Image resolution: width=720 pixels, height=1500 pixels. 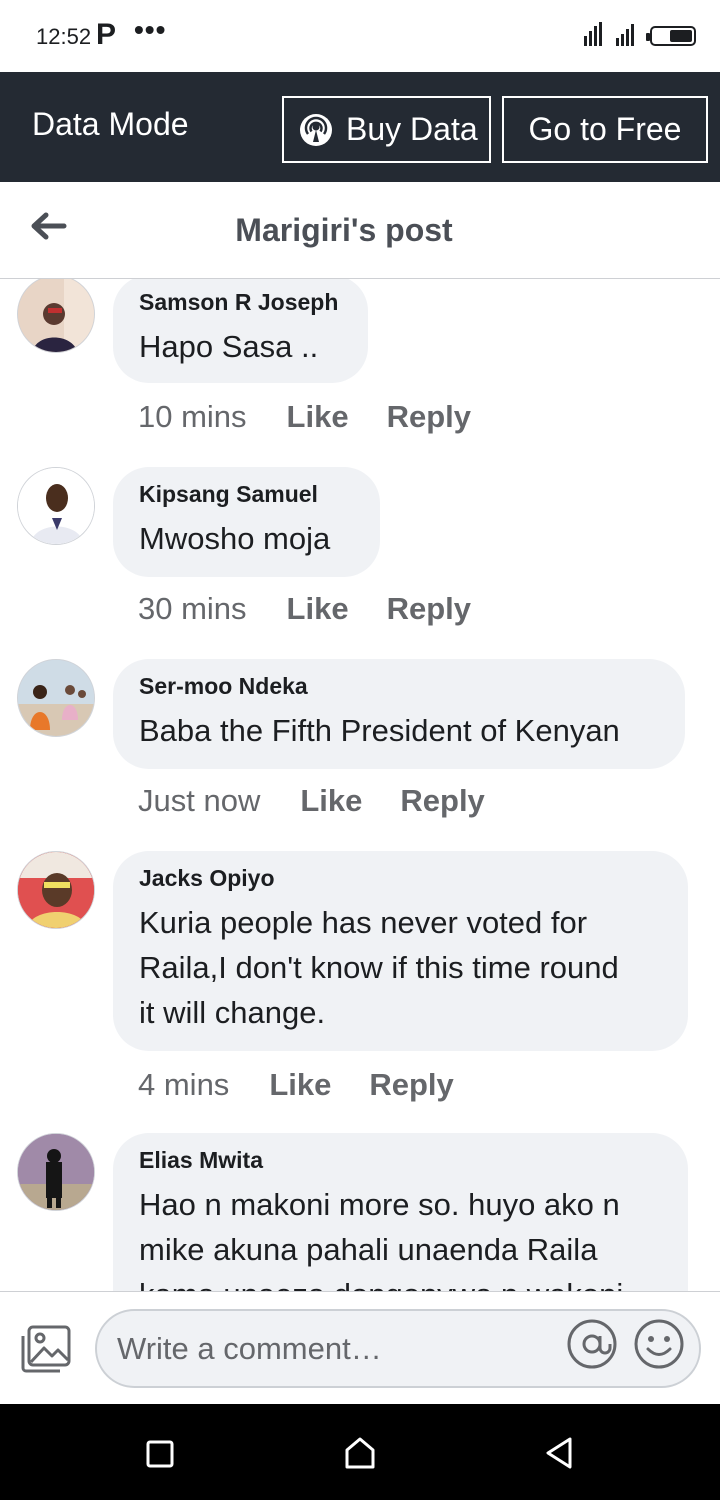 What do you see at coordinates (399, 686) in the screenshot?
I see `comment-author: Ser-moo Ndeka` at bounding box center [399, 686].